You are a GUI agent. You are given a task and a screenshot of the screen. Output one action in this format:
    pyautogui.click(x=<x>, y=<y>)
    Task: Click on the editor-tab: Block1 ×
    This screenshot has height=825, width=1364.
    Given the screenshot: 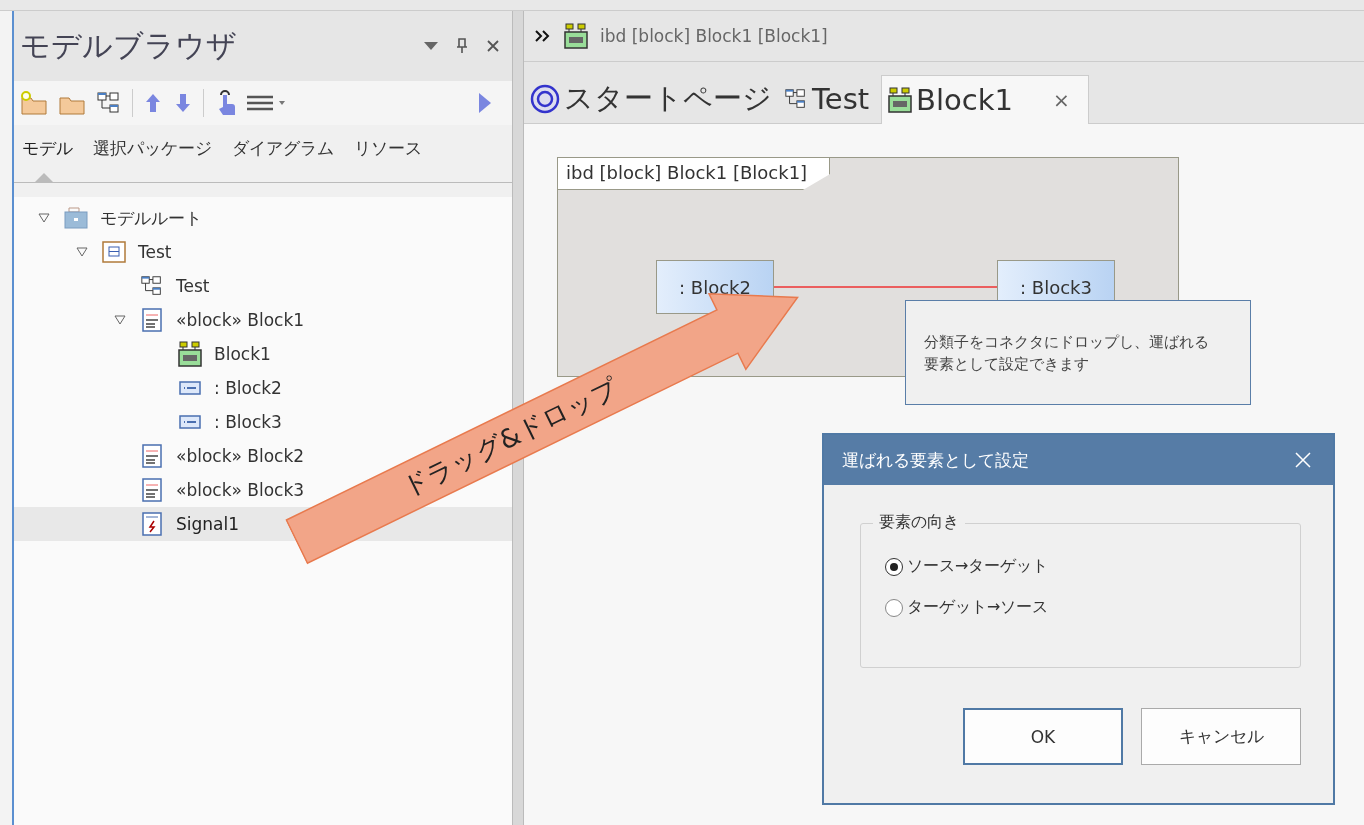 What is the action you would take?
    pyautogui.click(x=985, y=99)
    